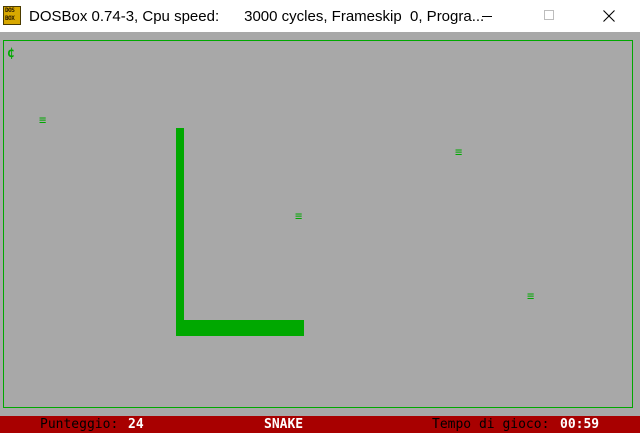 The image size is (640, 433). What do you see at coordinates (240, 328) in the screenshot?
I see `snake-body-horizontal` at bounding box center [240, 328].